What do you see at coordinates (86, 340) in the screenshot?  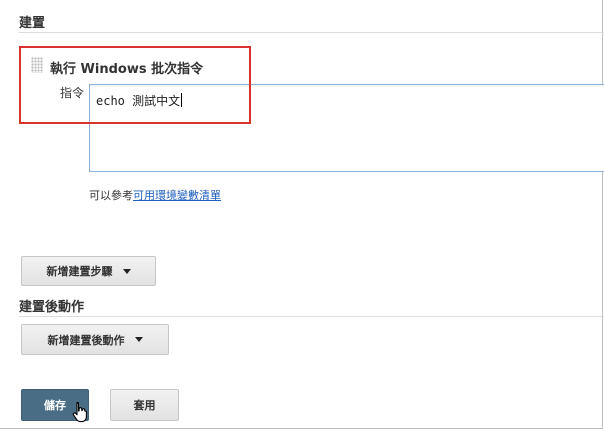 I see `add-post-build-action-label: 新增建置後動作` at bounding box center [86, 340].